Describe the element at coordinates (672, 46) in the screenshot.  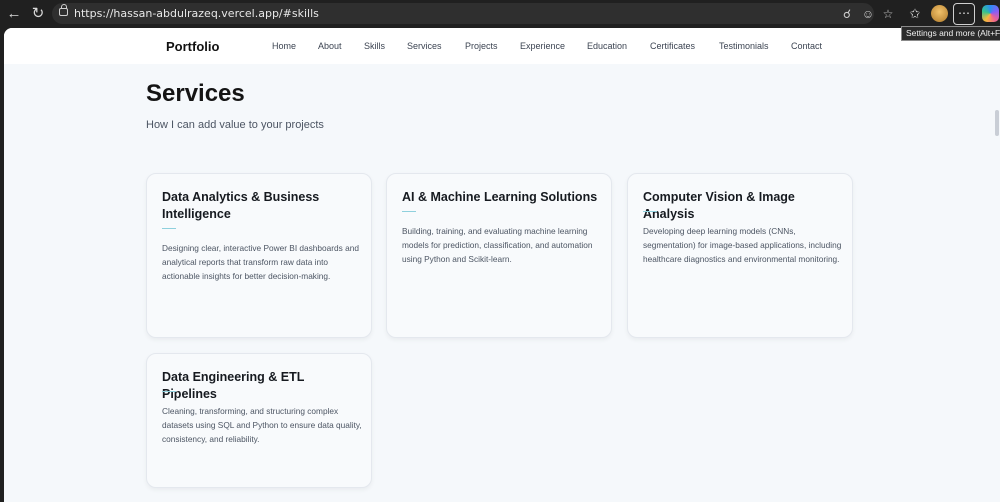
I see `nav-certificates: Certificates` at that location.